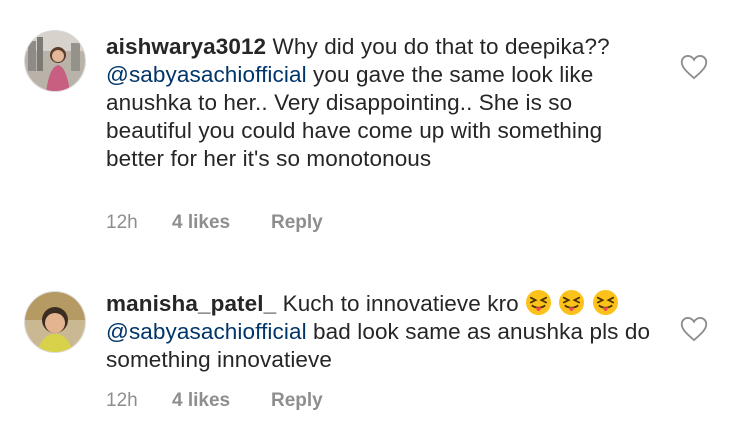  I want to click on comment-username: manisha_patel_, so click(191, 303).